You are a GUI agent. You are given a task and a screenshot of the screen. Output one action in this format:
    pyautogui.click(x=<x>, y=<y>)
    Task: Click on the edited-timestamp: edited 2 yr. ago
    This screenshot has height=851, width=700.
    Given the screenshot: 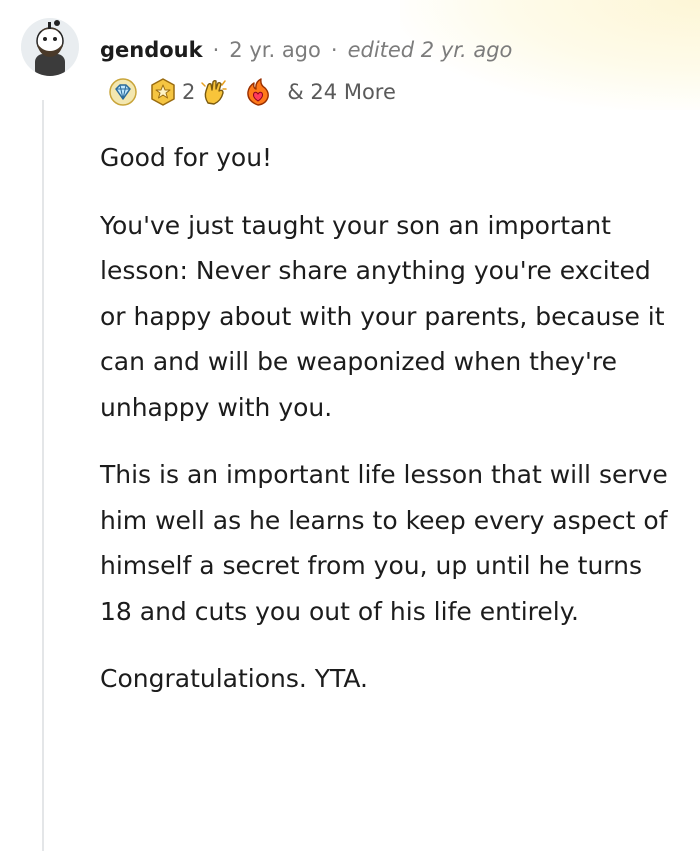 What is the action you would take?
    pyautogui.click(x=430, y=50)
    